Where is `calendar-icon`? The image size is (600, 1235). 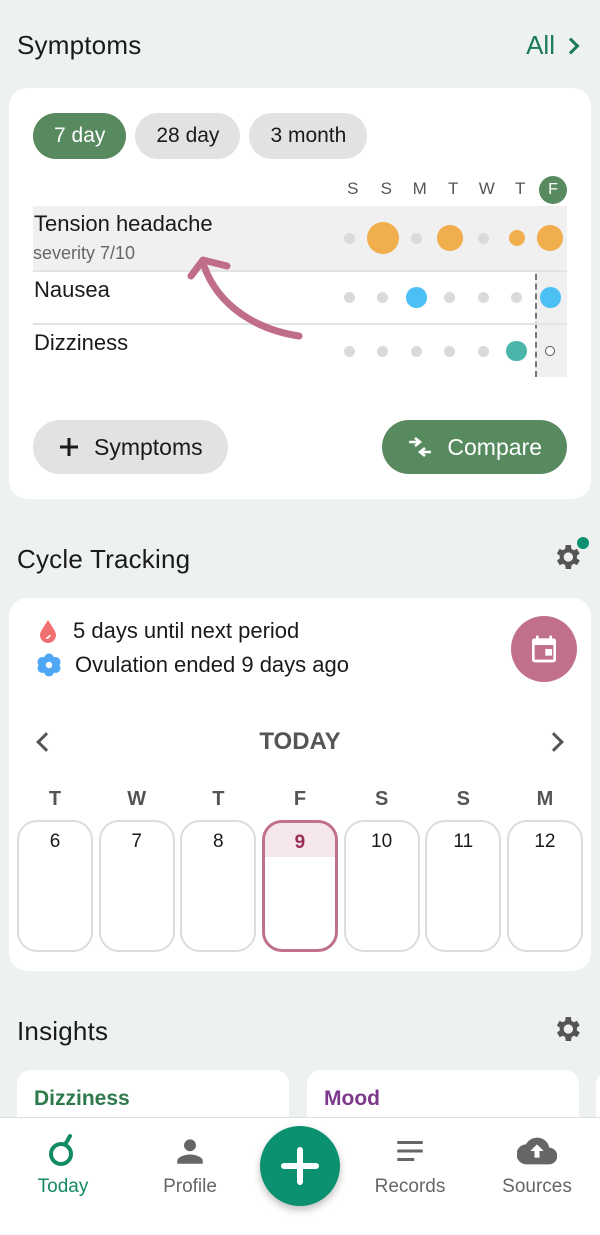
calendar-icon is located at coordinates (544, 649).